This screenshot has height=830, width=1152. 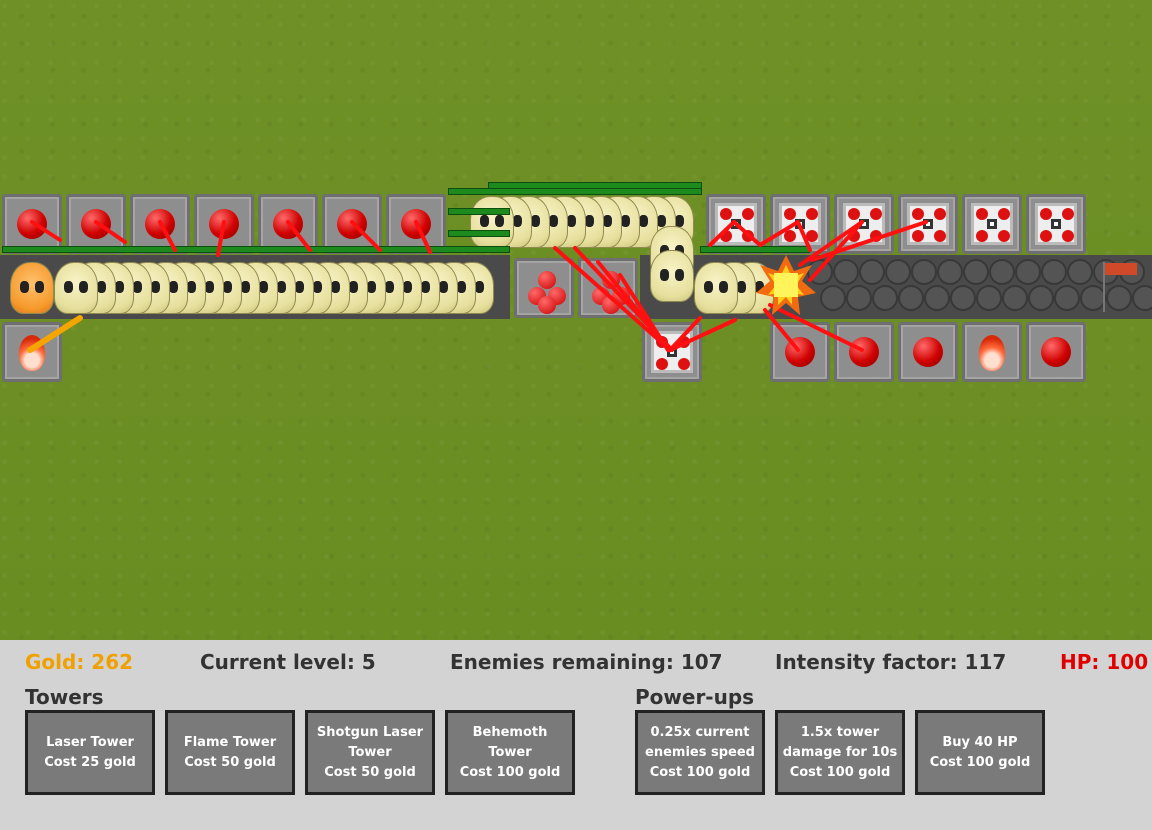 What do you see at coordinates (90, 742) in the screenshot?
I see `card-line: Laser Tower` at bounding box center [90, 742].